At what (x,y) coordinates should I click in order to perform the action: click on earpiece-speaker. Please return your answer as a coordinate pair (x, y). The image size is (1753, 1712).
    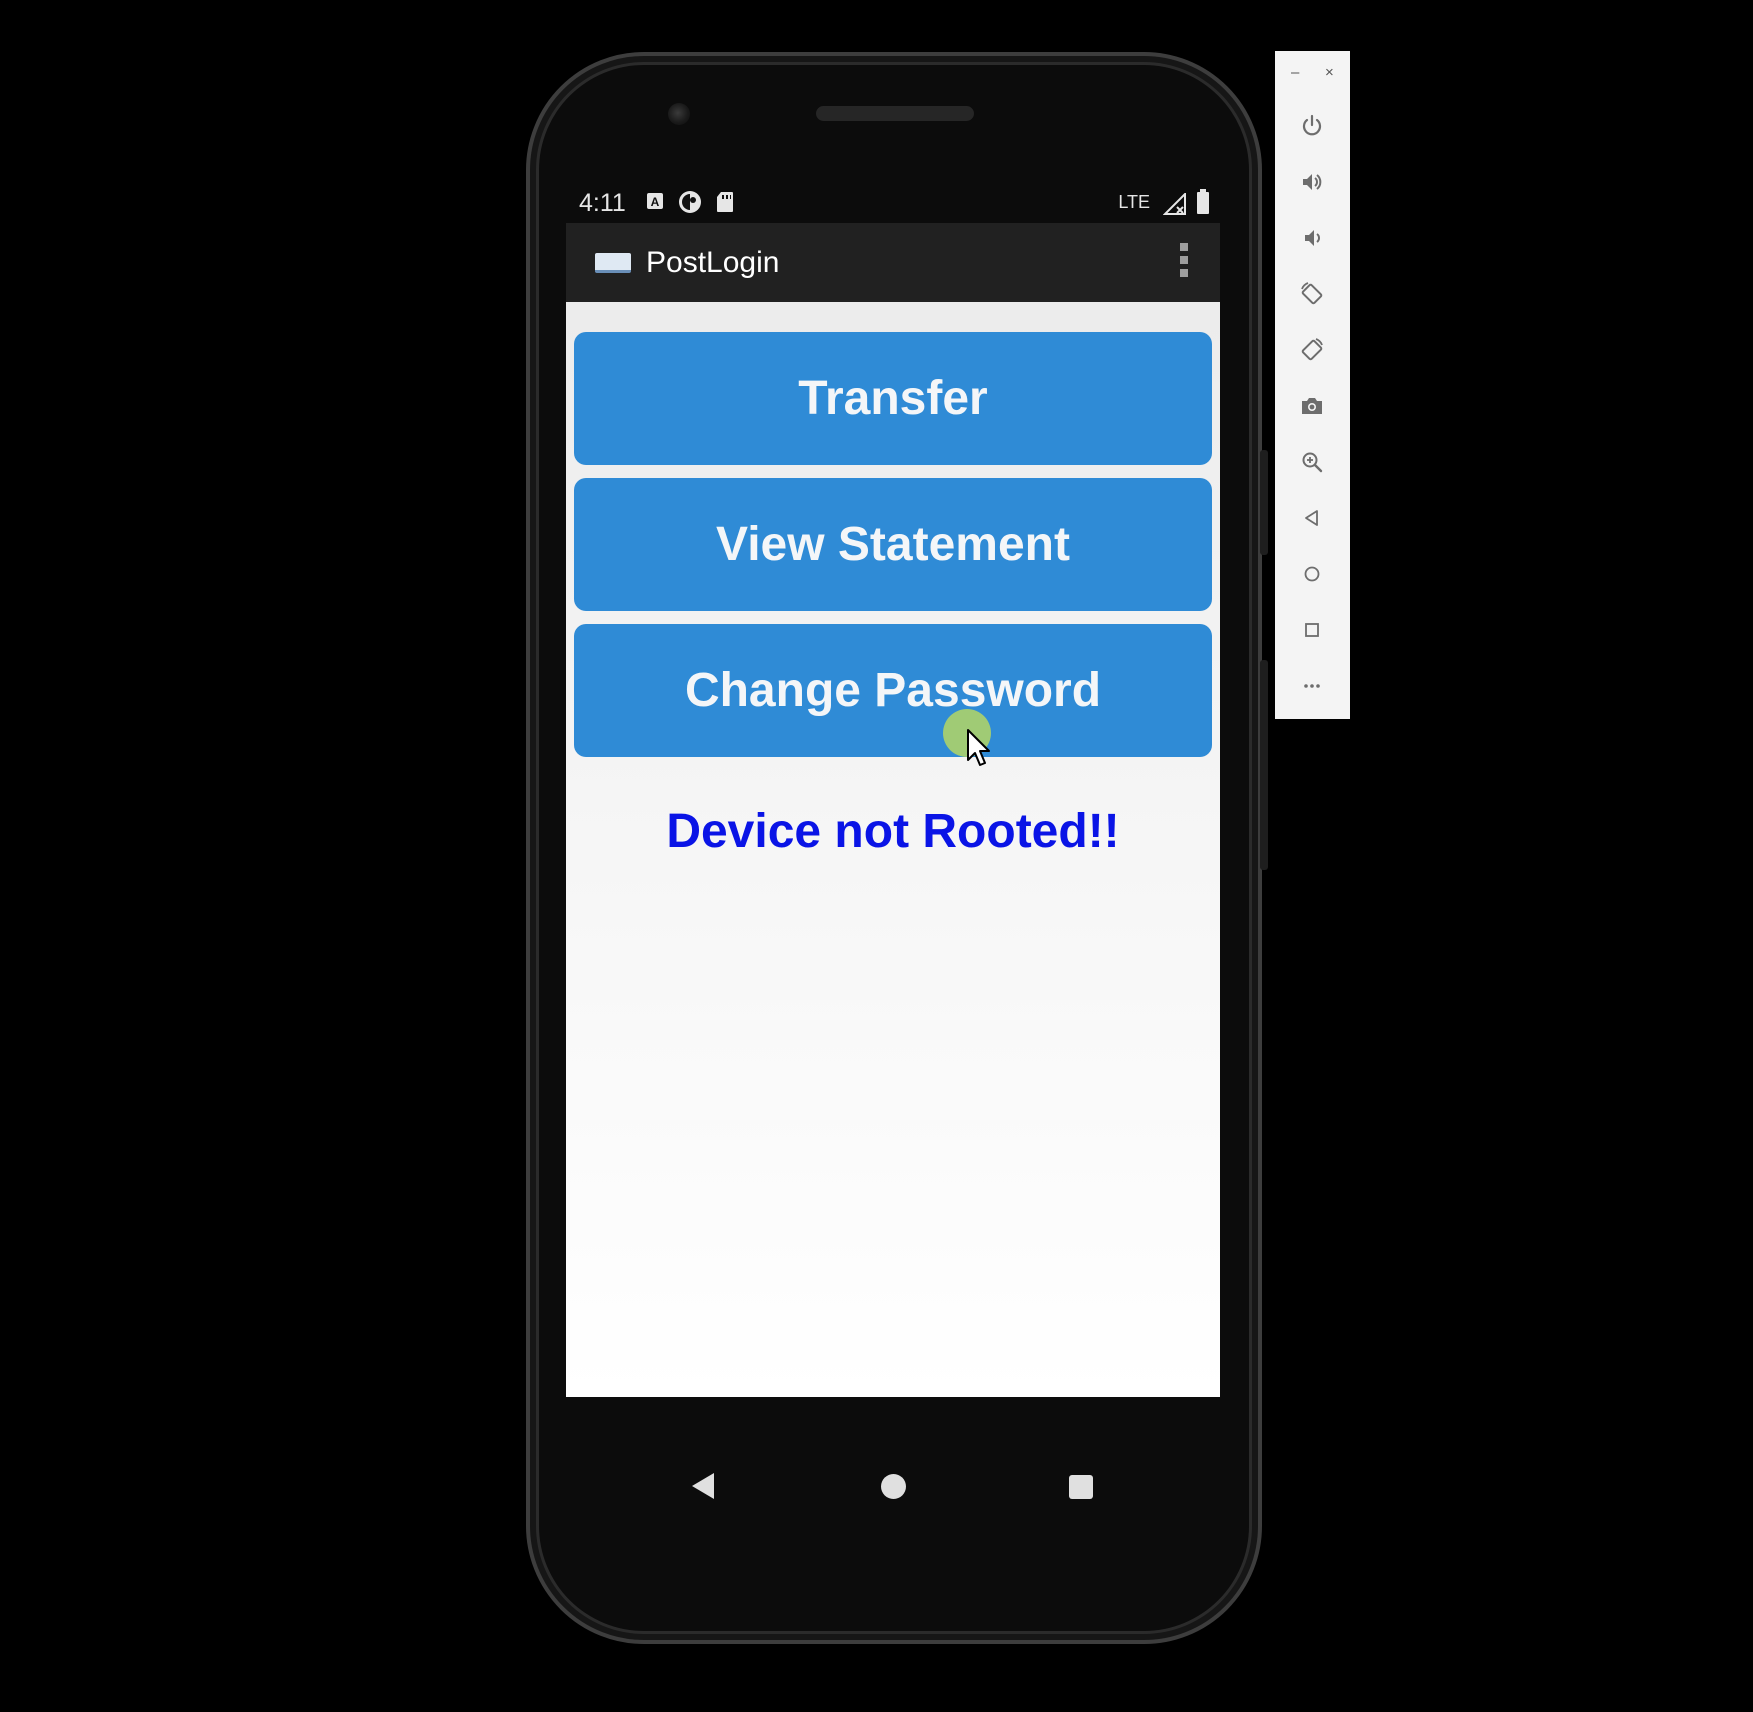
    Looking at the image, I should click on (895, 113).